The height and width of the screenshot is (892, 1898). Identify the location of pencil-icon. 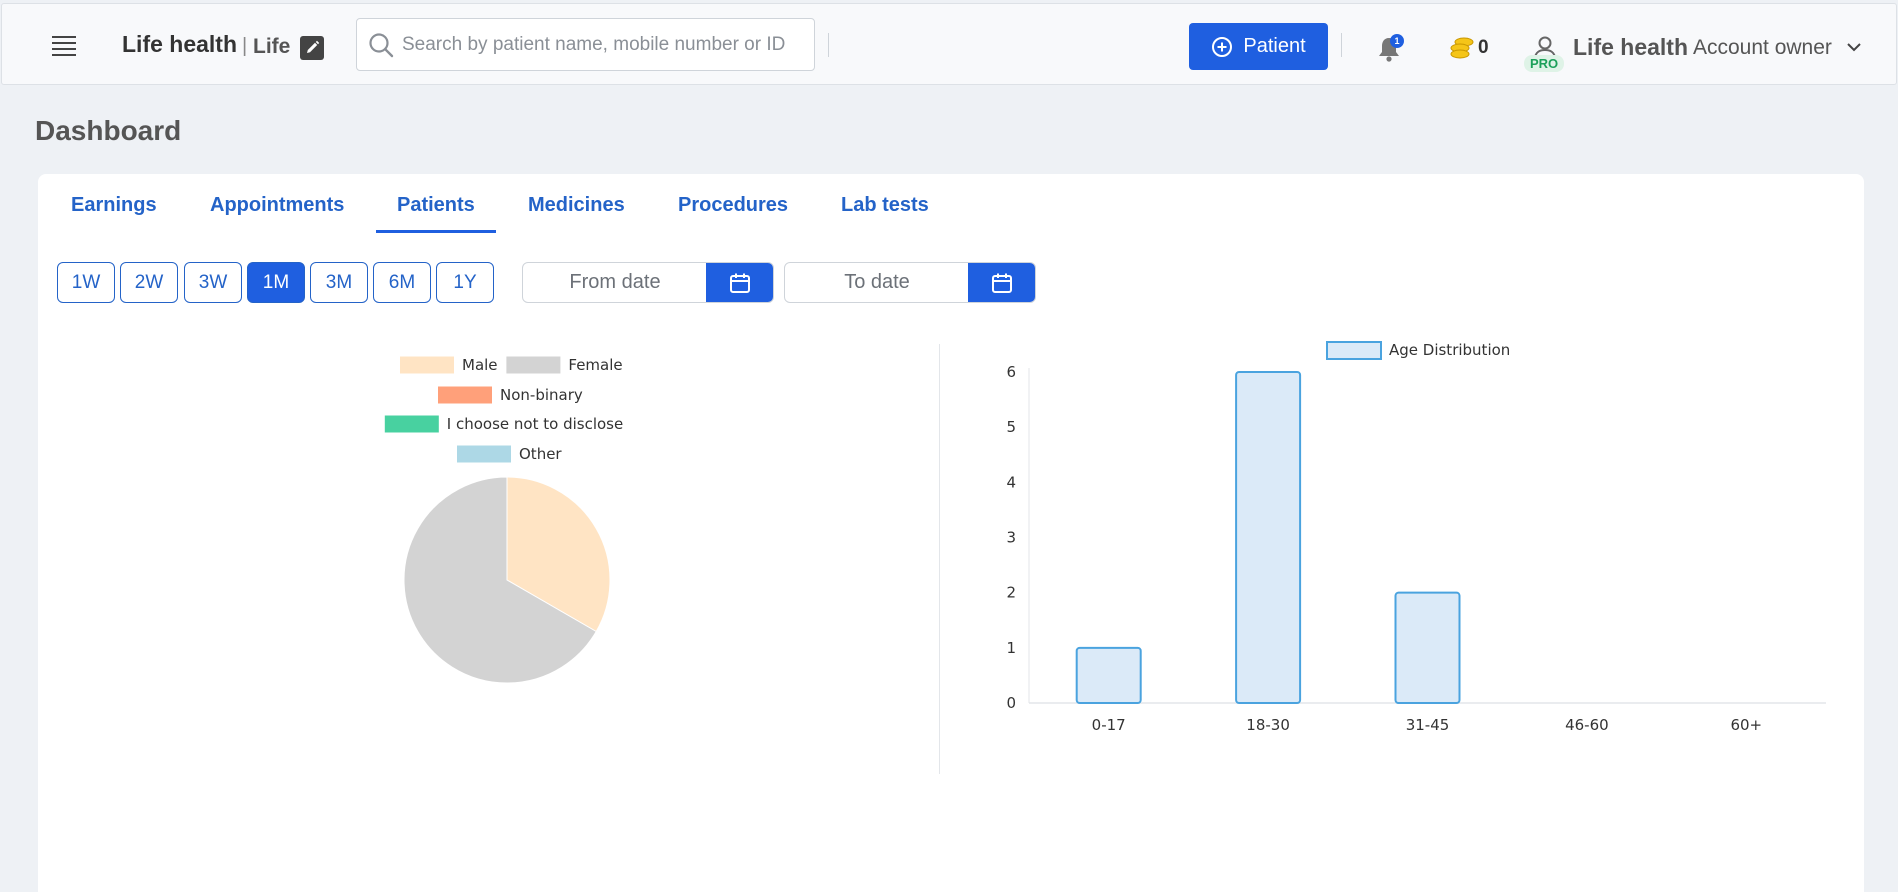
(313, 46).